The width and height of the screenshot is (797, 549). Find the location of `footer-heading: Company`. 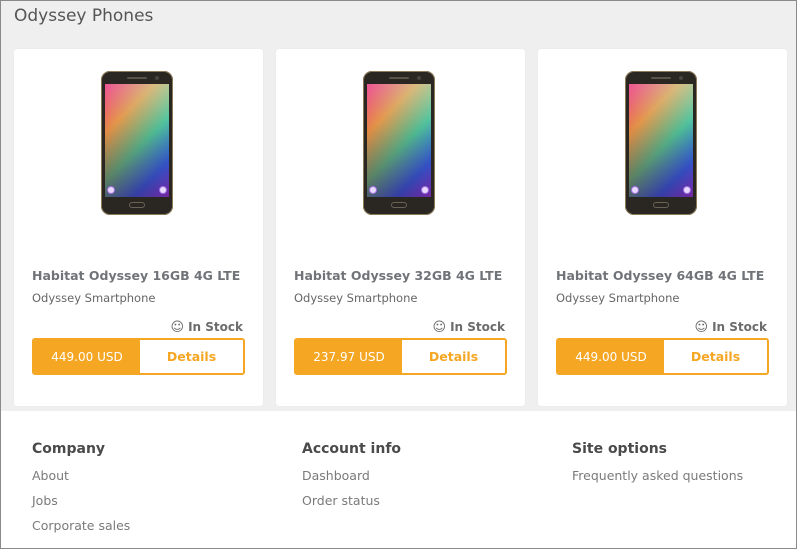

footer-heading: Company is located at coordinates (69, 449).